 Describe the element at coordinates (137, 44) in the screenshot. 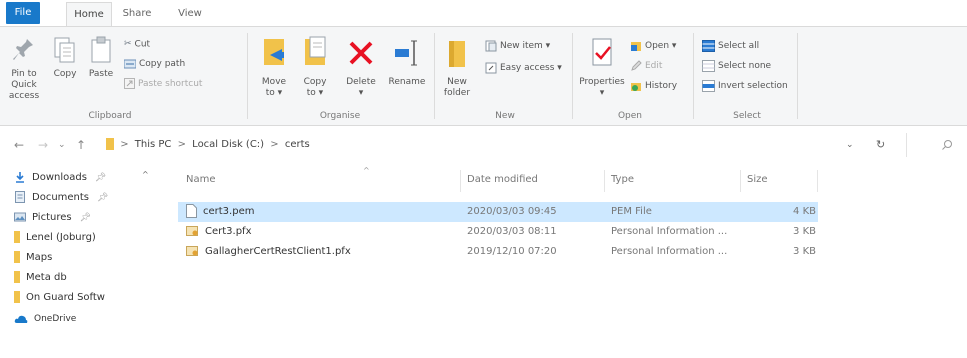

I see `cut-button: ✂ Cut` at that location.